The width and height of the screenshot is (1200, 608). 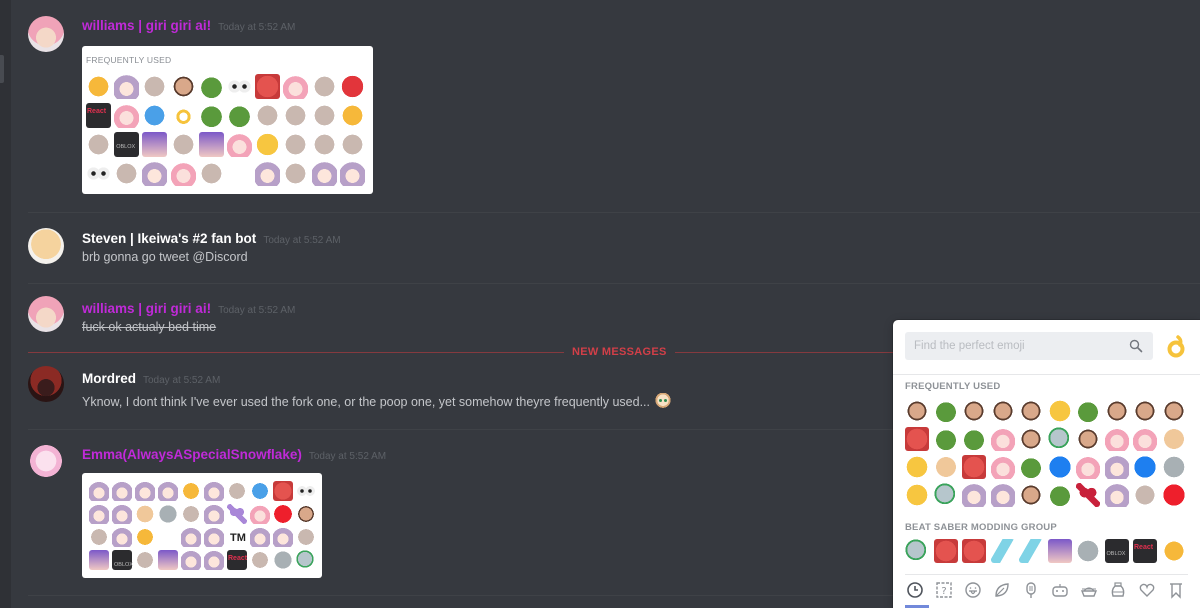 I want to click on man-selfie-emoji-icon, so click(x=974, y=411).